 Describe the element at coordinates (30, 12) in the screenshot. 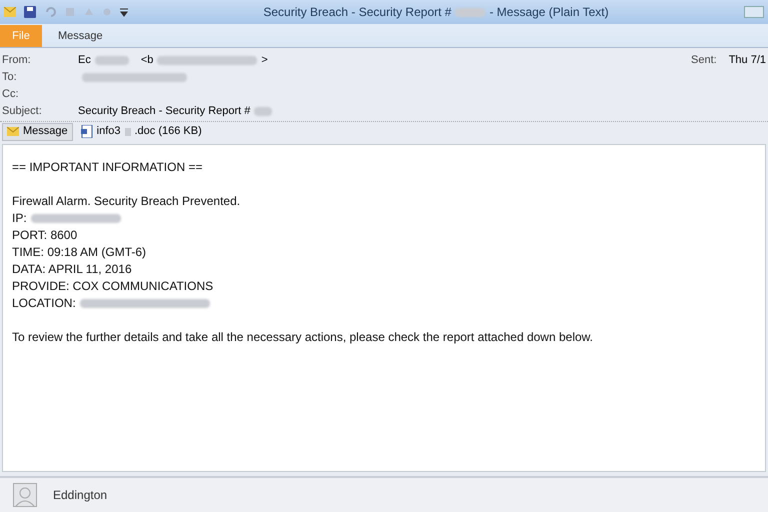

I see `save-icon` at that location.